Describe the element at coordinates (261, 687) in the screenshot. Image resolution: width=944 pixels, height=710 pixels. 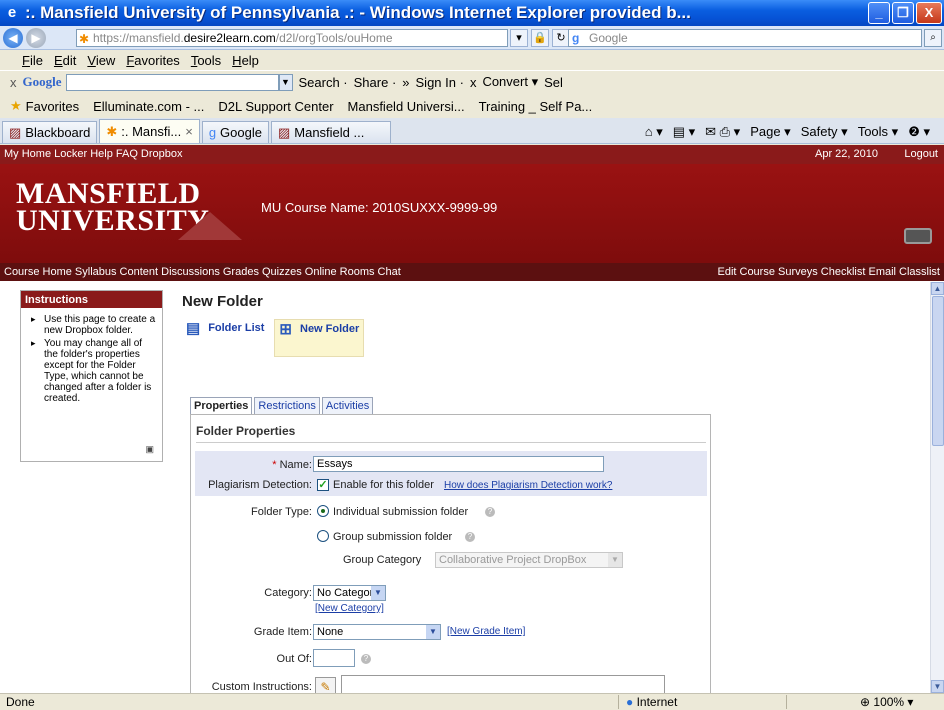
I see `custom-instructions-label: Custom Instructions:` at that location.